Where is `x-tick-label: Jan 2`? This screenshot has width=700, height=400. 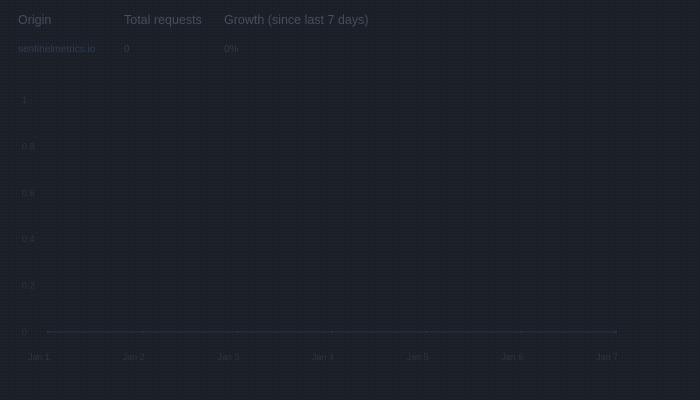 x-tick-label: Jan 2 is located at coordinates (134, 357).